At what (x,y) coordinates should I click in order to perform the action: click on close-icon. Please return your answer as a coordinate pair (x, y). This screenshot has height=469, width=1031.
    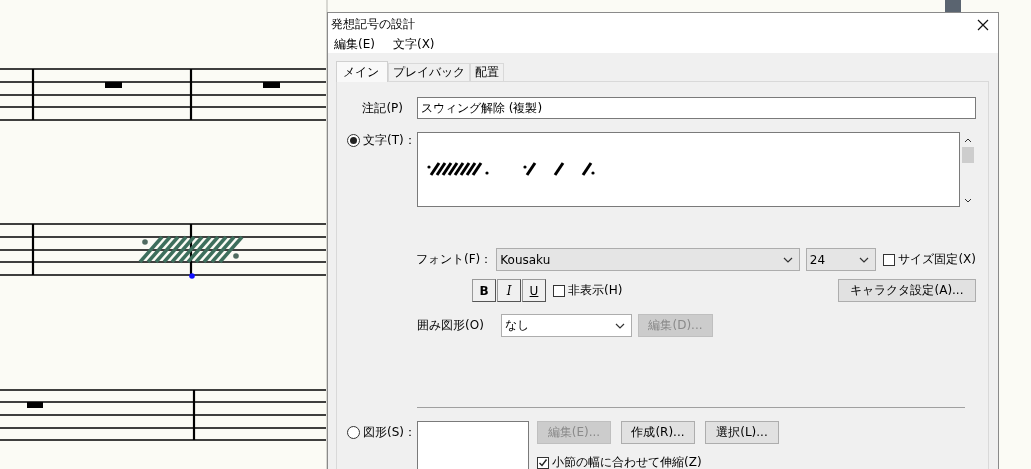
    Looking at the image, I should click on (983, 24).